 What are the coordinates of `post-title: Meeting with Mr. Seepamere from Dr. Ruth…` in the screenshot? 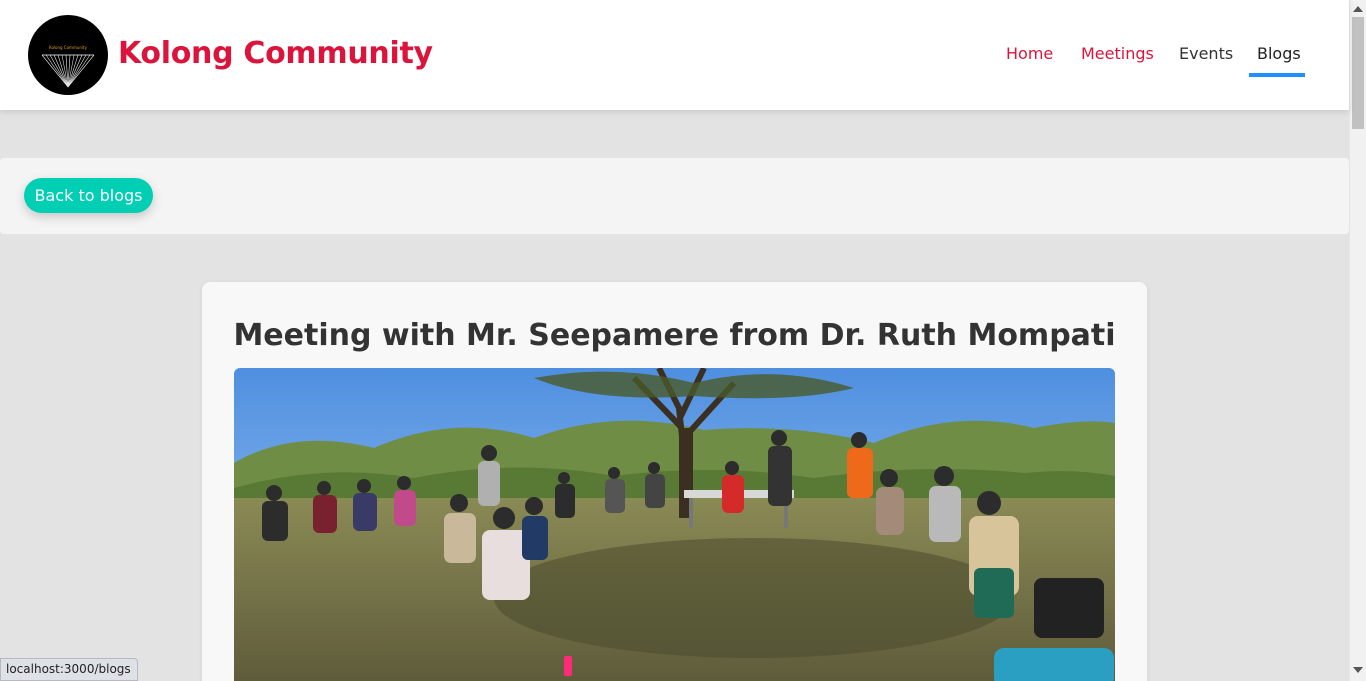 It's located at (674, 335).